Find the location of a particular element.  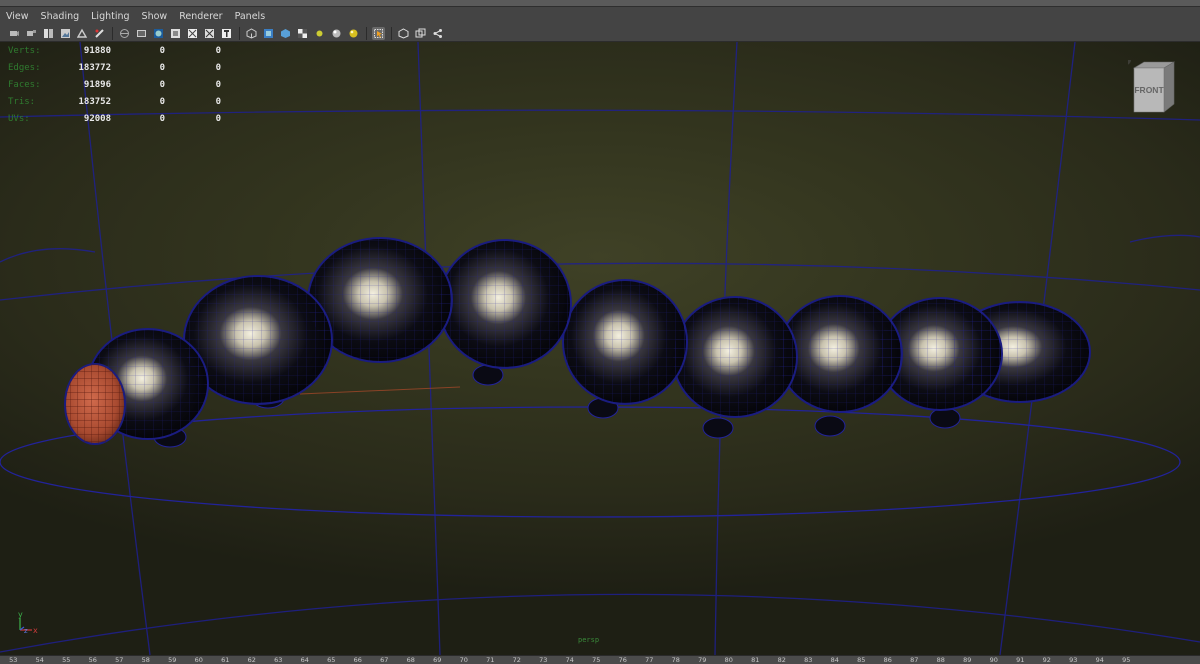

timeline-tick: 60 is located at coordinates (199, 660).